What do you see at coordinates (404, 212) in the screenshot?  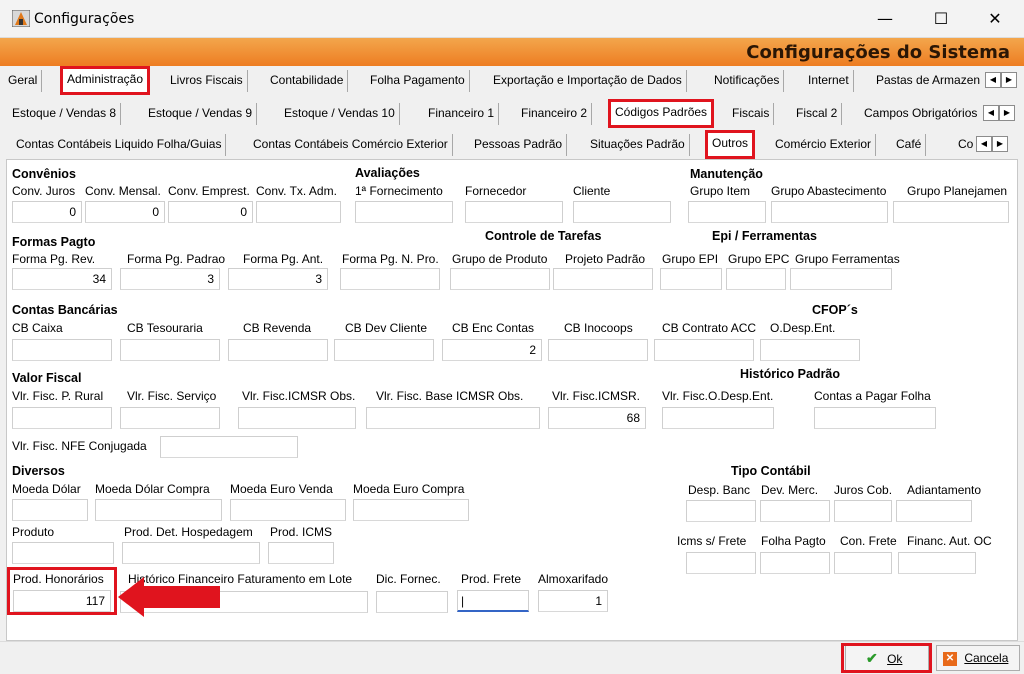 I see `1a-fornecimento-field` at bounding box center [404, 212].